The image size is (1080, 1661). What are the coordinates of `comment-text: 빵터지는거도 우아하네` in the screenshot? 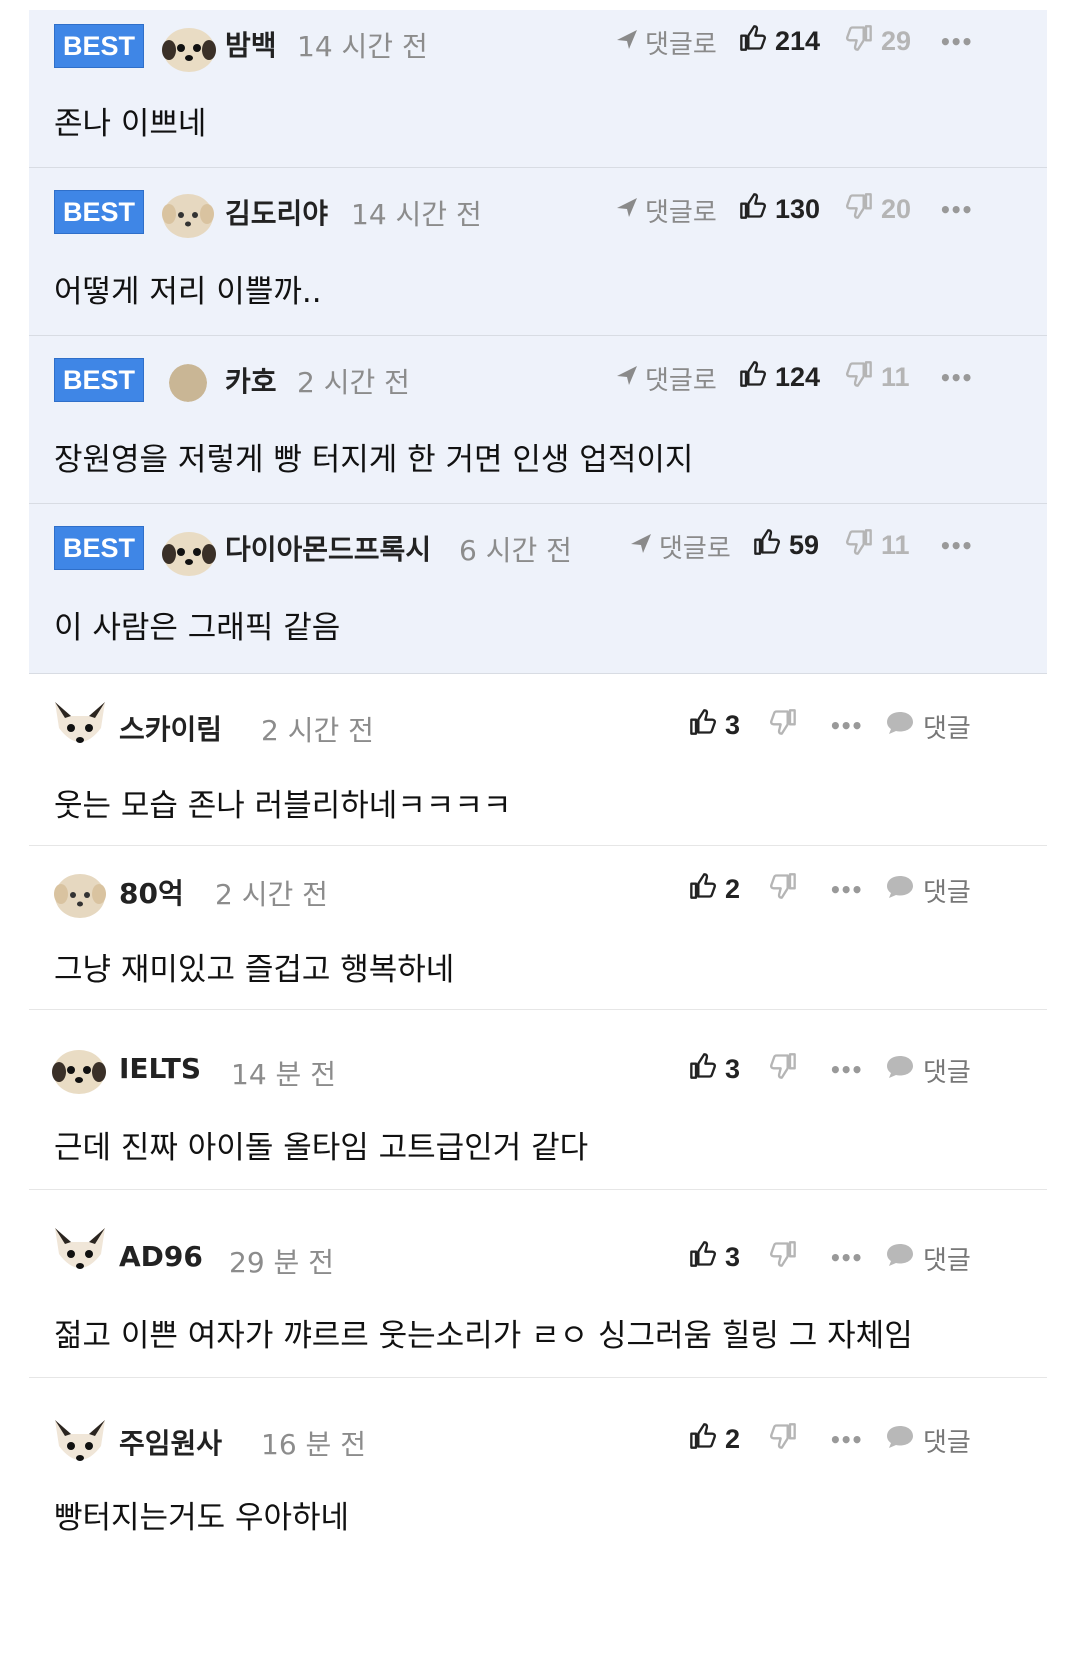 It's located at (202, 1518).